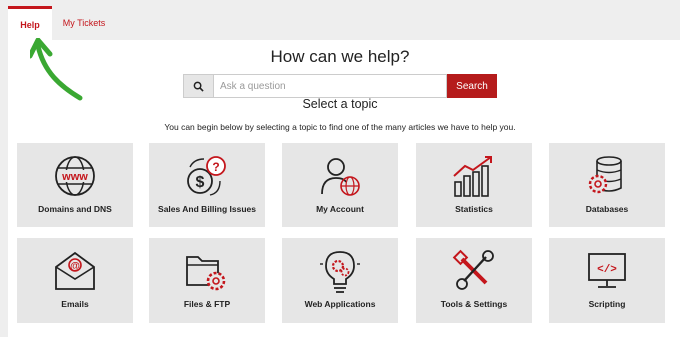 The width and height of the screenshot is (680, 337). I want to click on topic-domains-and-dns: www Domains and DNS, so click(75, 185).